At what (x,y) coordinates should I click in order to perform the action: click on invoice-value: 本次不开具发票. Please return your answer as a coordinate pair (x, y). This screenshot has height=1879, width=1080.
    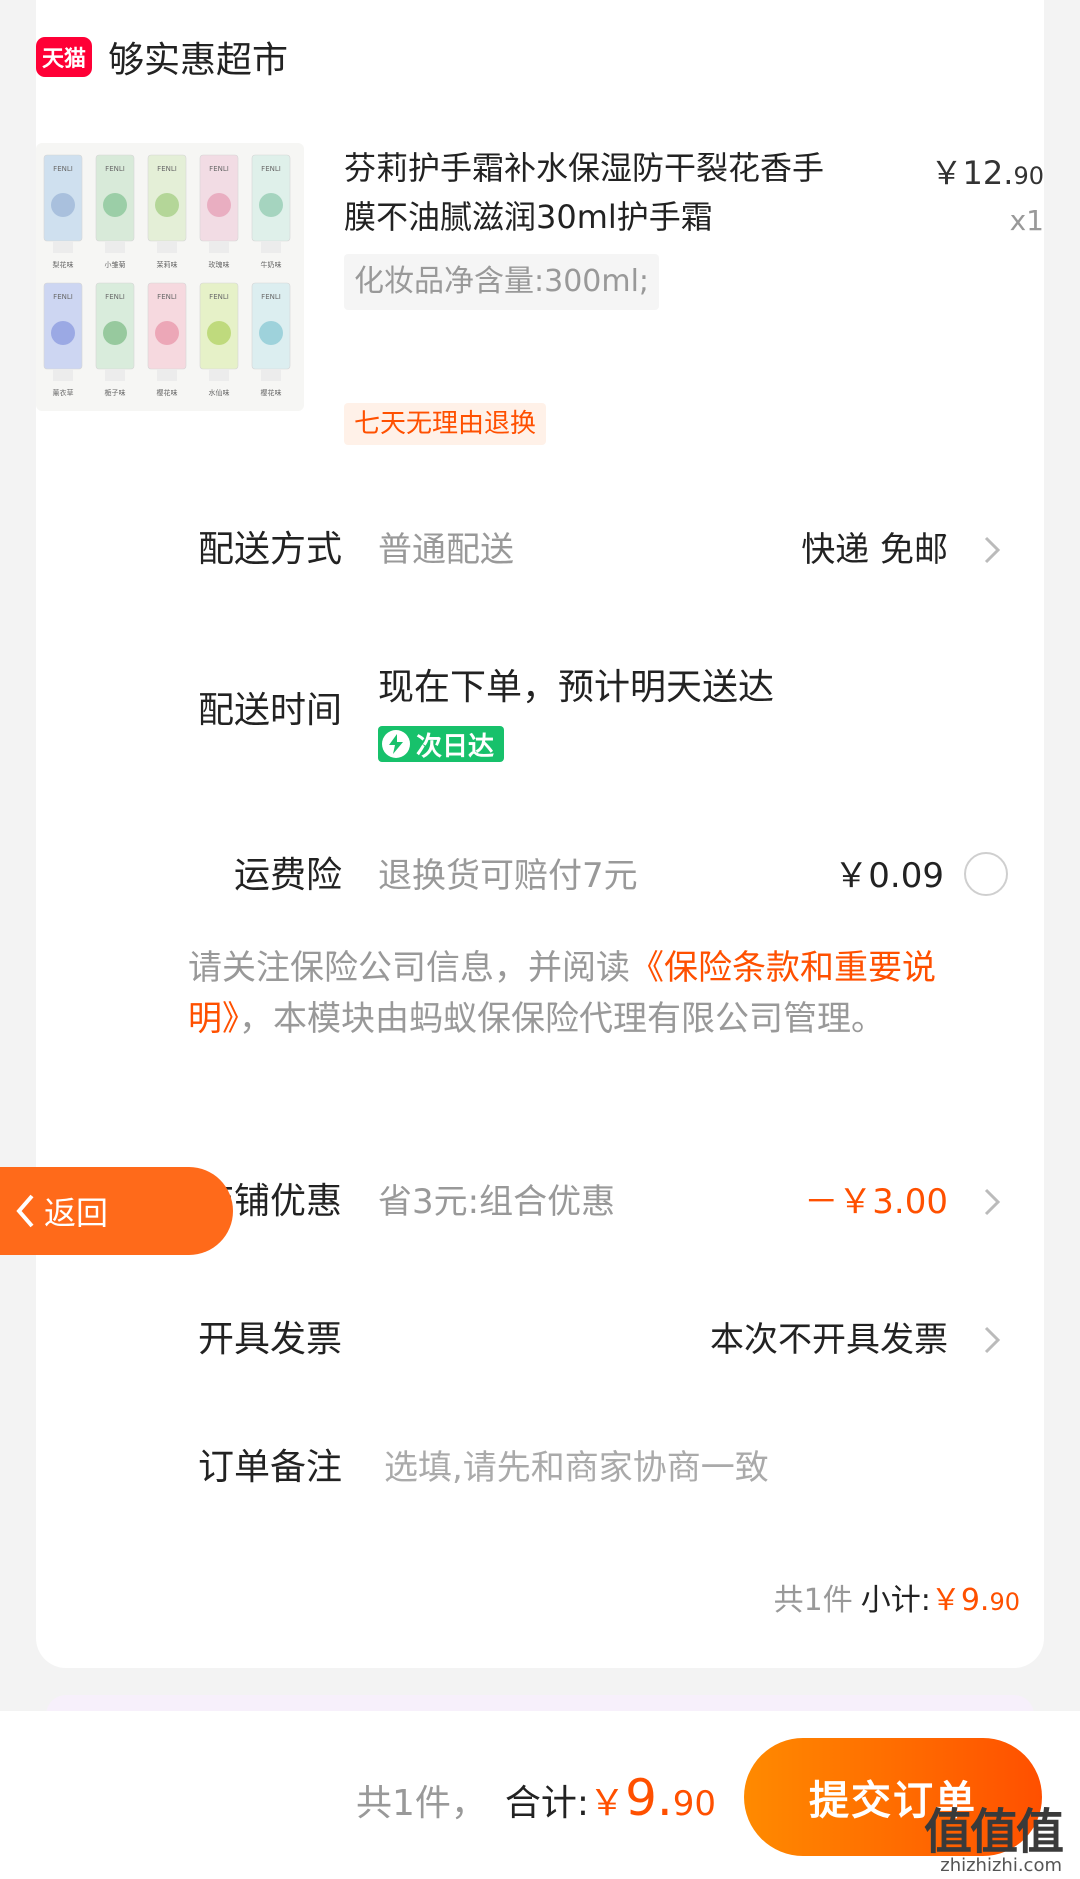
    Looking at the image, I should click on (829, 1340).